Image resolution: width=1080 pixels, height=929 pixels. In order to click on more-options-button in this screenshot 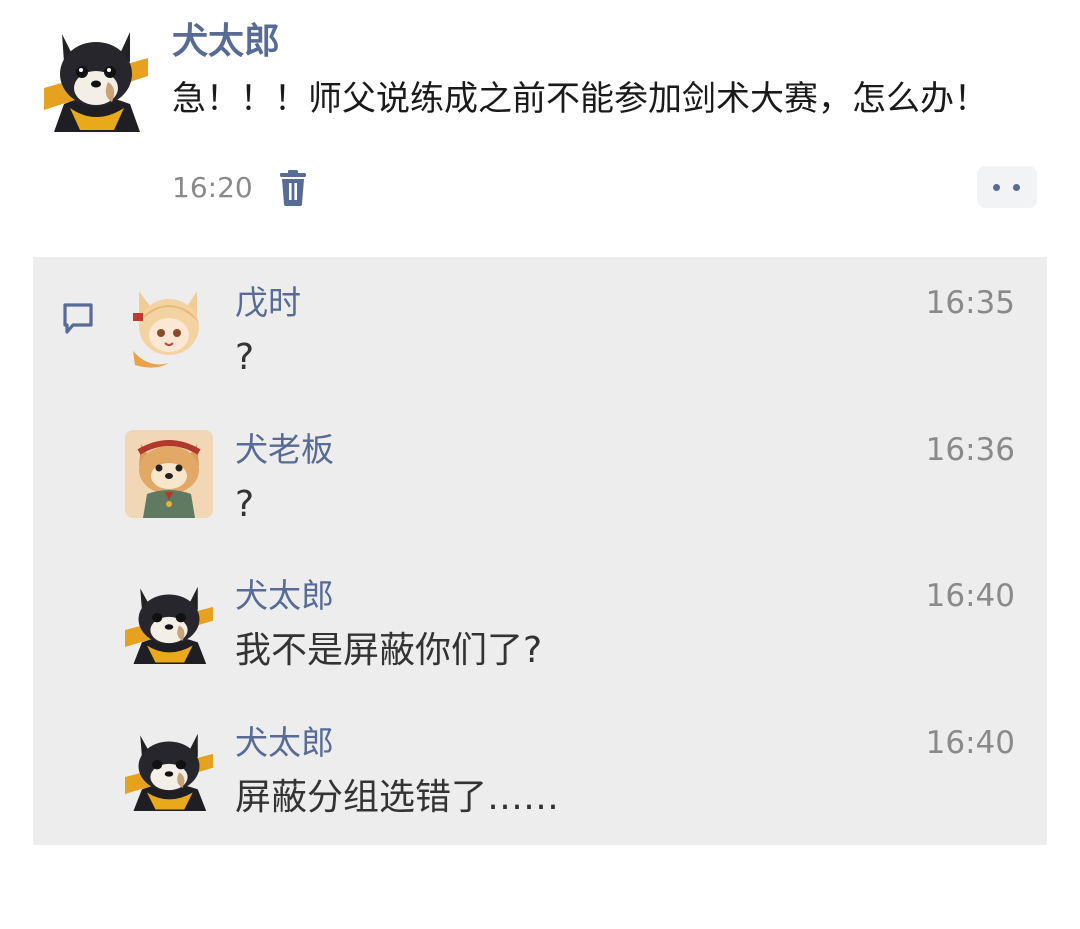, I will do `click(1007, 187)`.